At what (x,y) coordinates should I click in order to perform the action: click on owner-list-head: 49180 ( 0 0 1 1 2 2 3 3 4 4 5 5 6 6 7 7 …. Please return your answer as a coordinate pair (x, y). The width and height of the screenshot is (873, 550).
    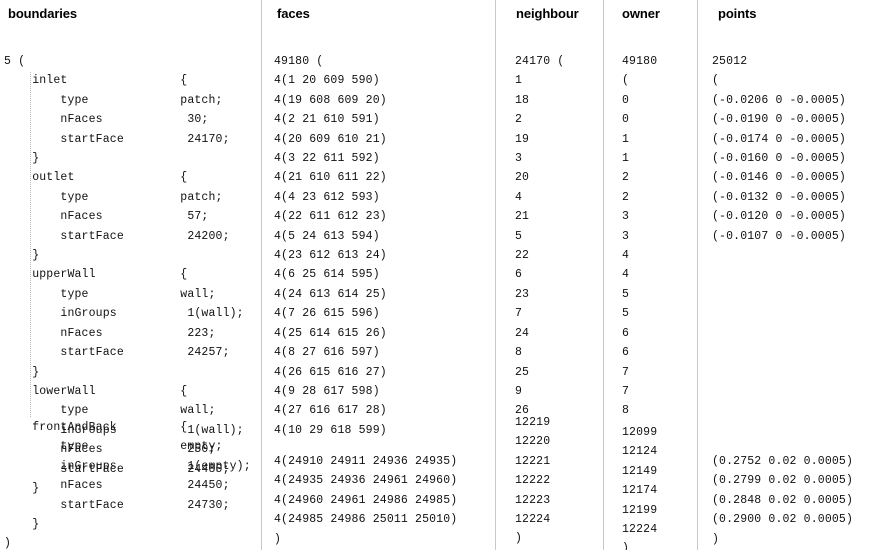
    Looking at the image, I should click on (640, 236).